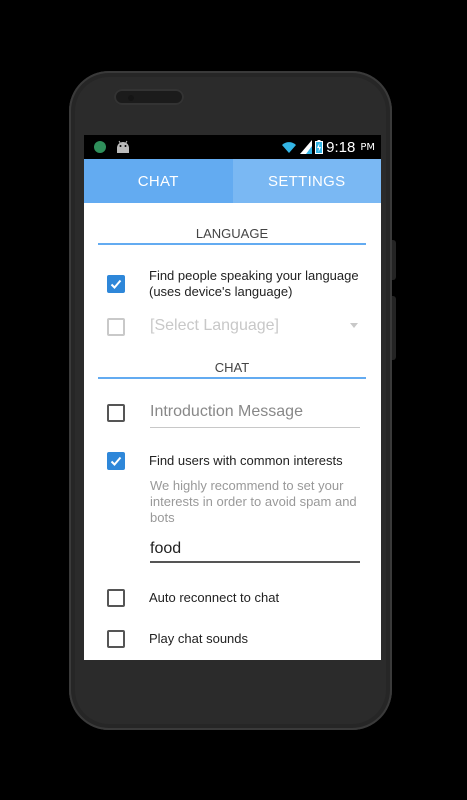  What do you see at coordinates (367, 147) in the screenshot?
I see `clock-ampm: PM` at bounding box center [367, 147].